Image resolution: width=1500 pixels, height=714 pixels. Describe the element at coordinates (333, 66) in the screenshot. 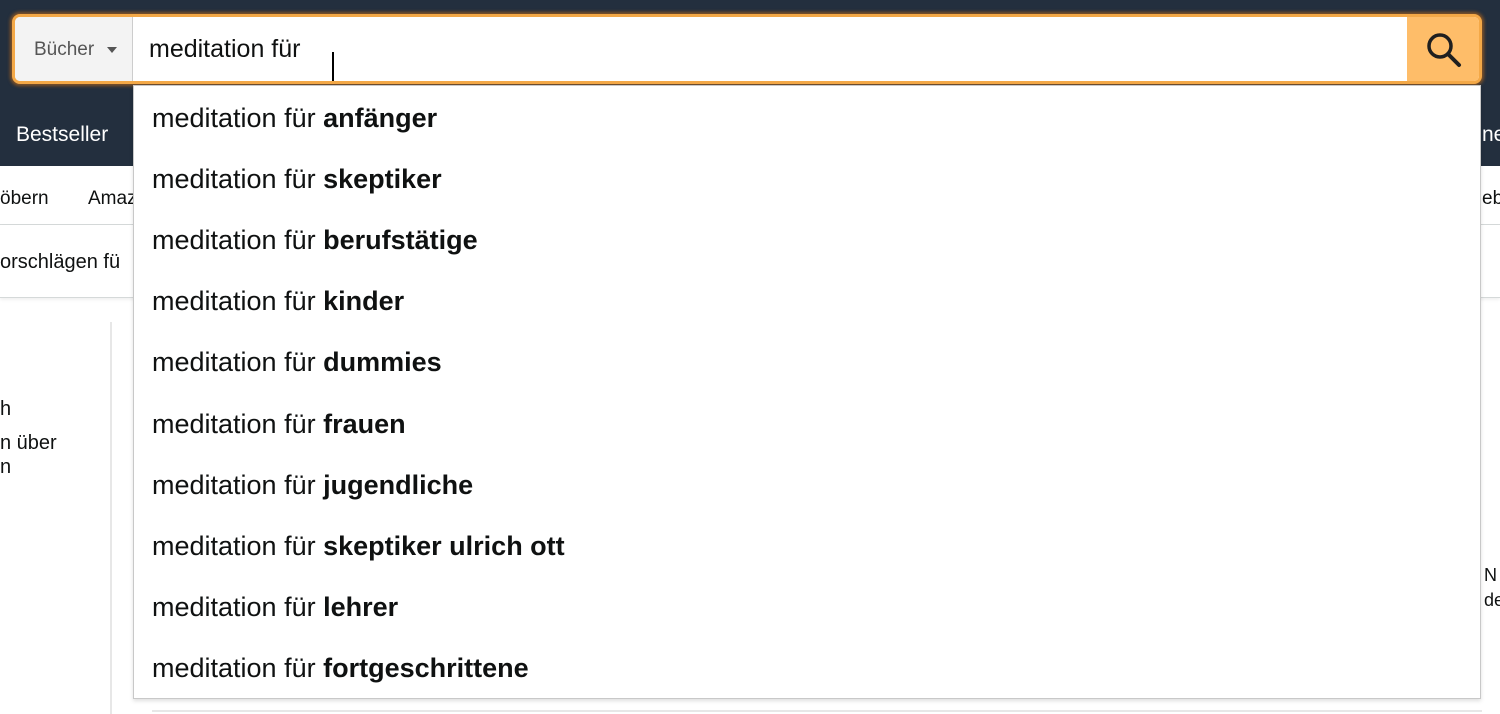

I see `text-cursor` at that location.